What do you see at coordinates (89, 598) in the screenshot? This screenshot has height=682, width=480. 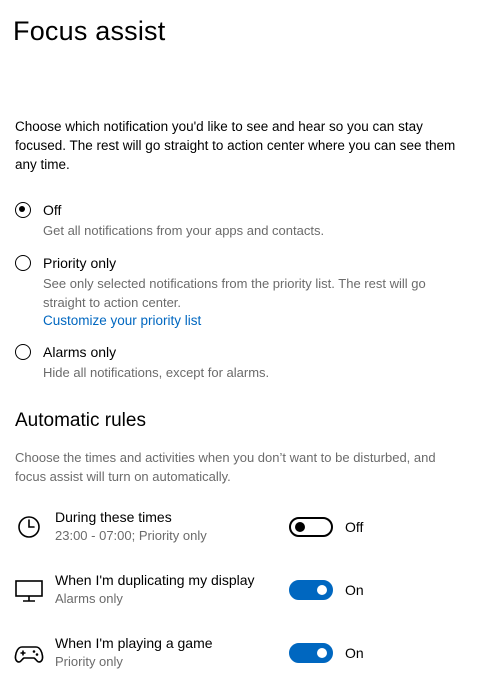 I see `rule-subtitle: Alarms only` at bounding box center [89, 598].